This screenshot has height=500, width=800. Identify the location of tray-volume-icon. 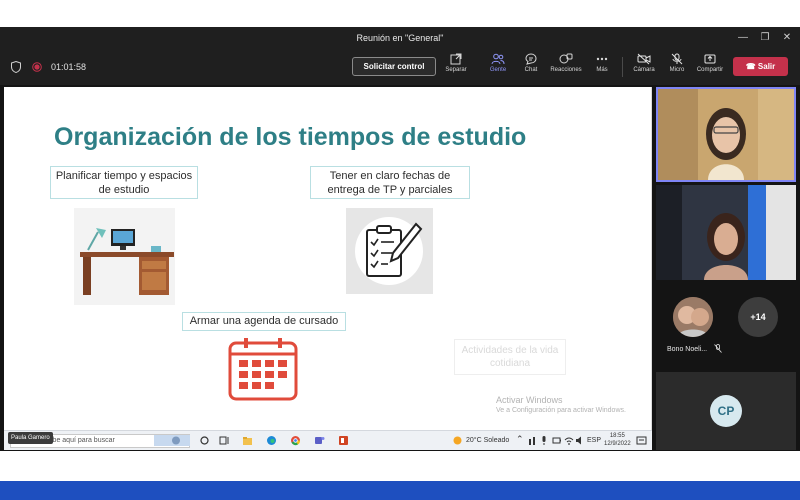
(580, 440).